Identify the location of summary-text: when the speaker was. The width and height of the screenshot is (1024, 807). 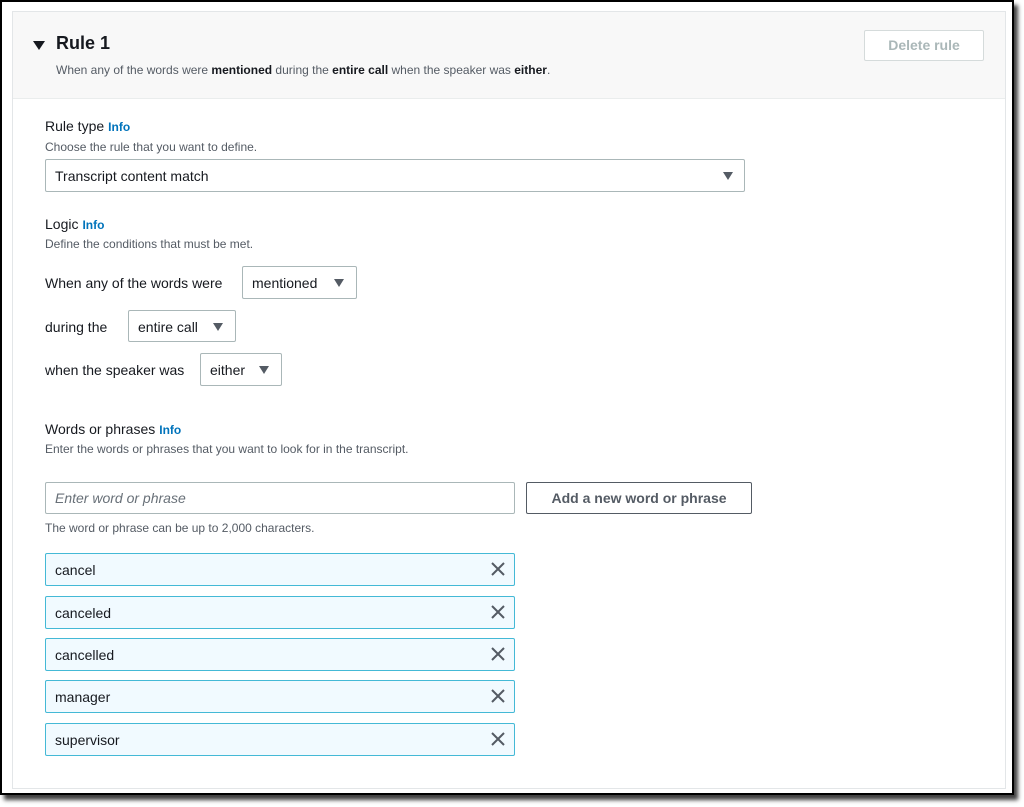
(451, 70).